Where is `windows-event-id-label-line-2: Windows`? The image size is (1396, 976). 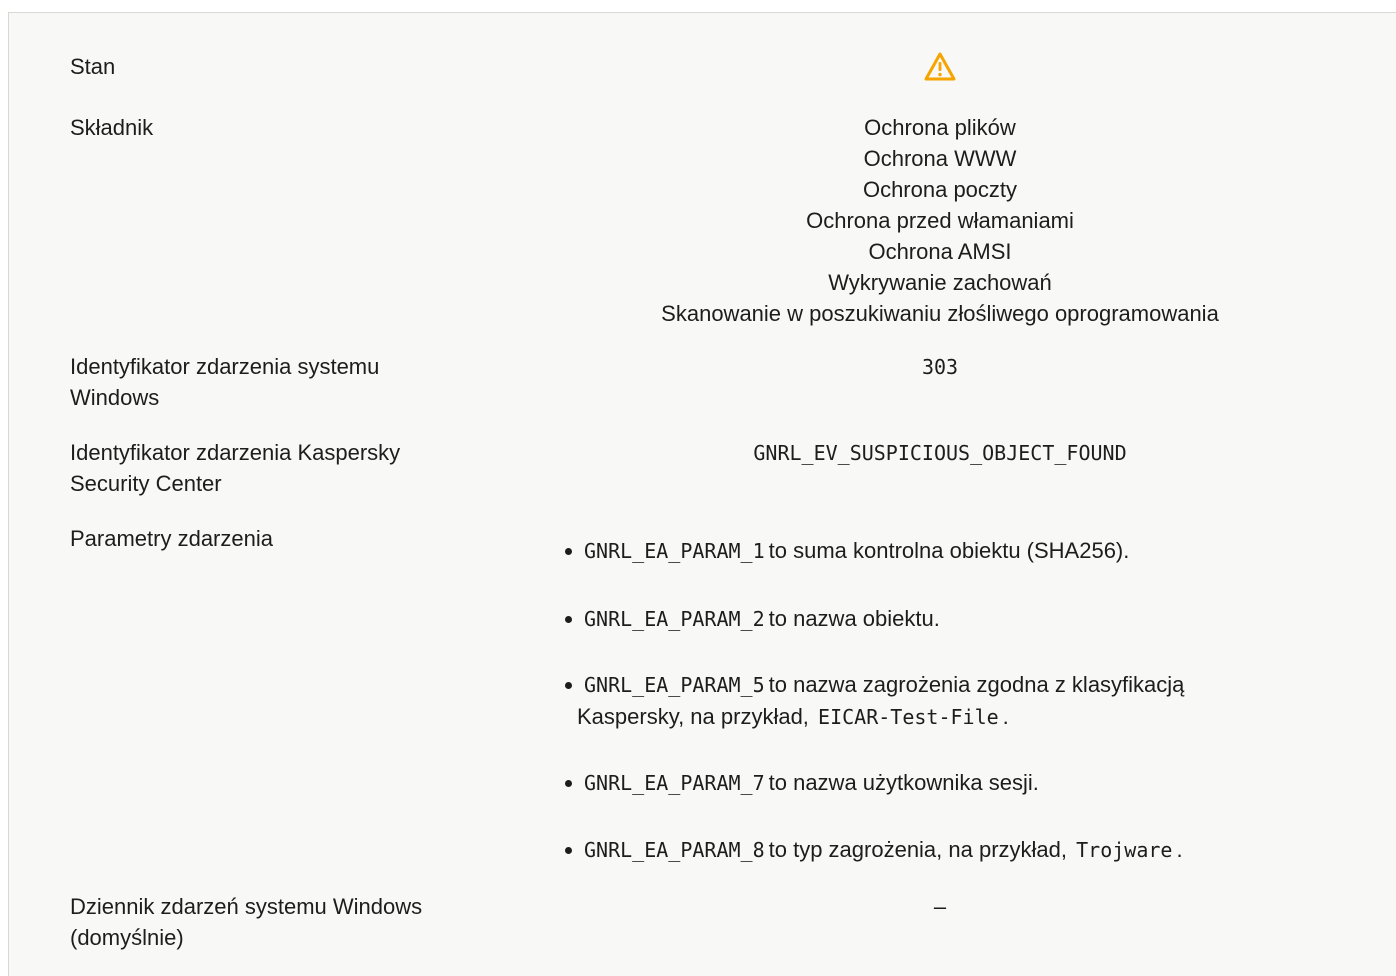
windows-event-id-label-line-2: Windows is located at coordinates (115, 397).